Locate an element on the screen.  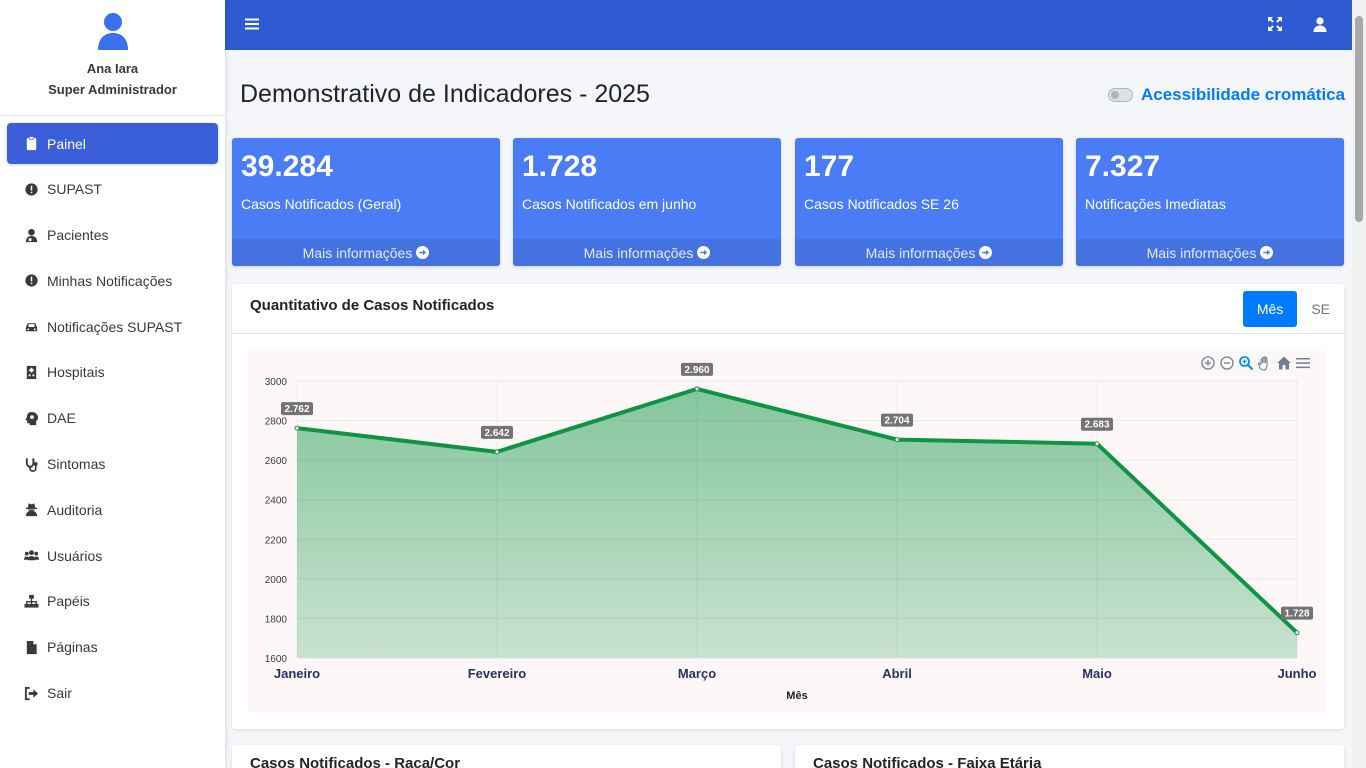
bars-icon is located at coordinates (252, 24).